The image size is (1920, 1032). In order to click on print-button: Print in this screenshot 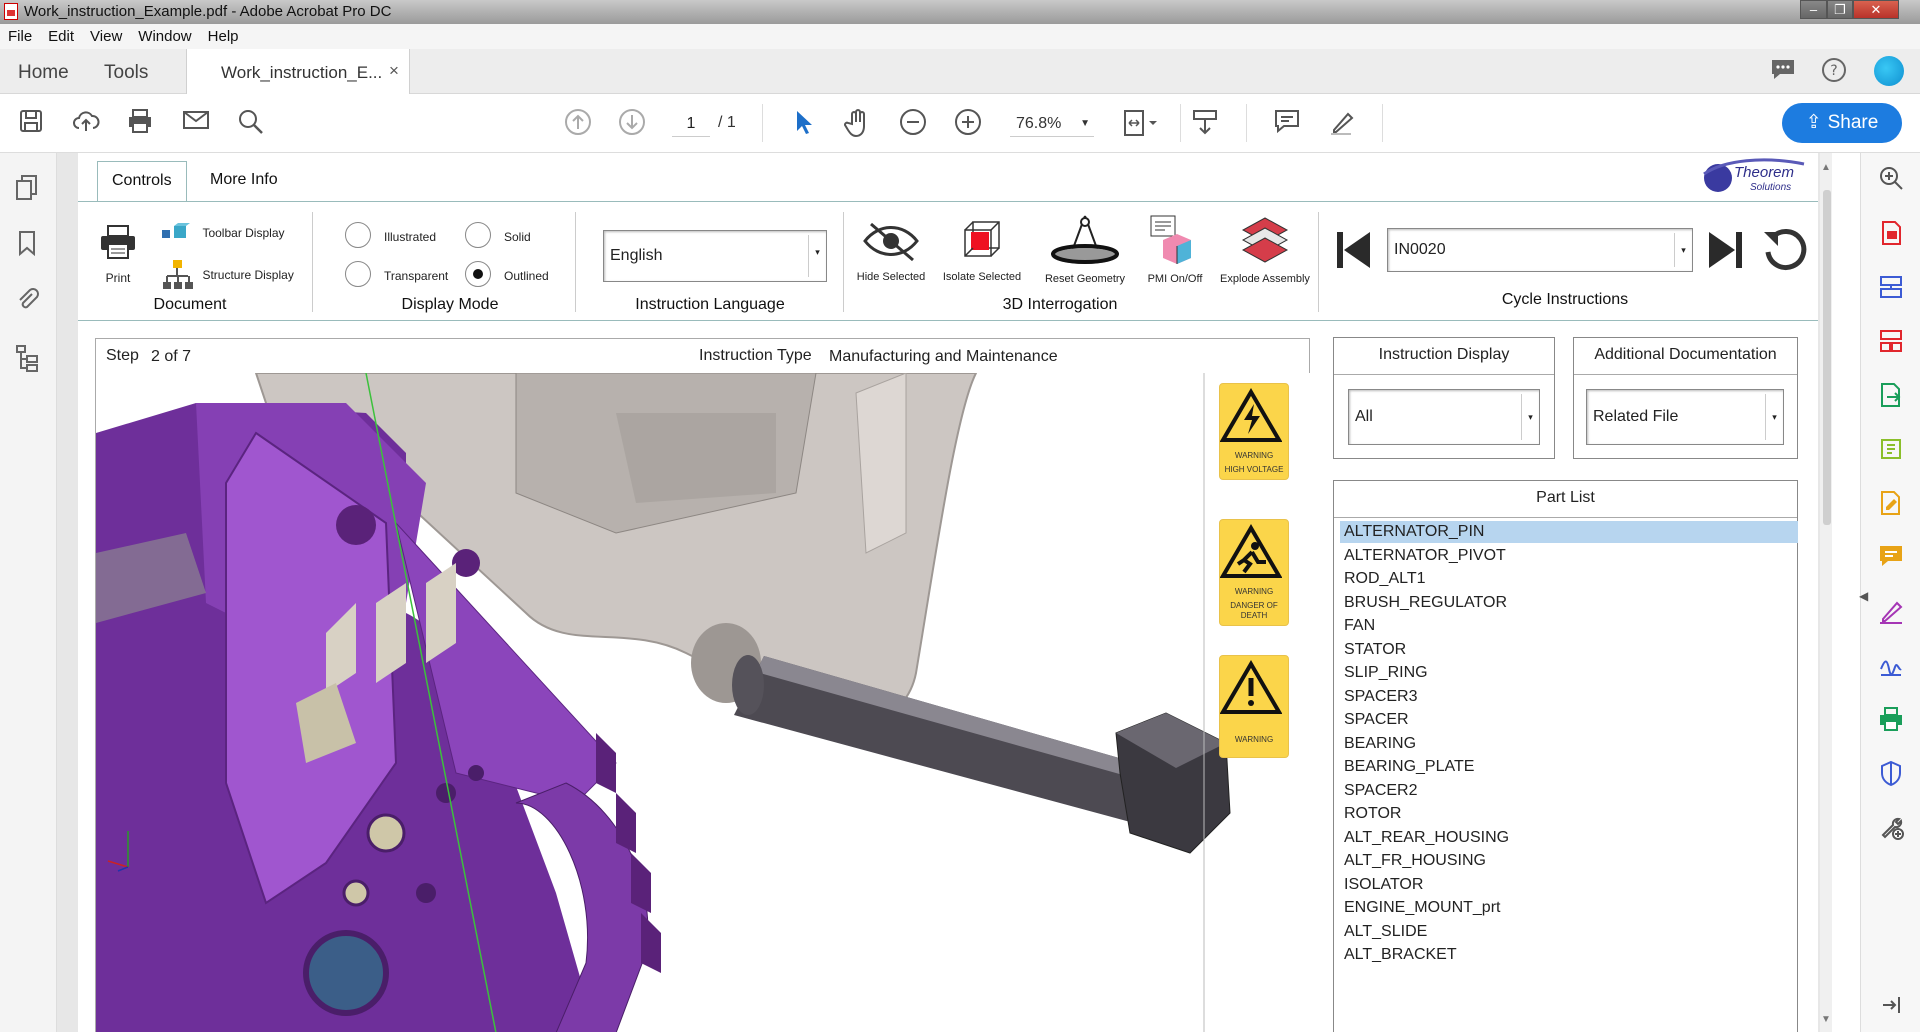, I will do `click(118, 254)`.